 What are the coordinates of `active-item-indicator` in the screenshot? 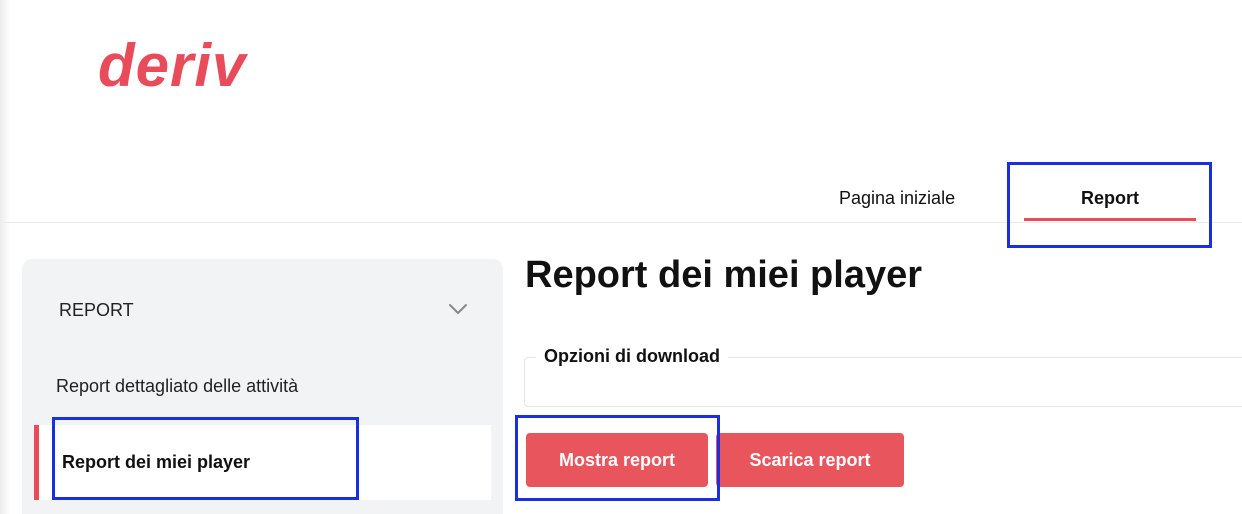 It's located at (36, 462).